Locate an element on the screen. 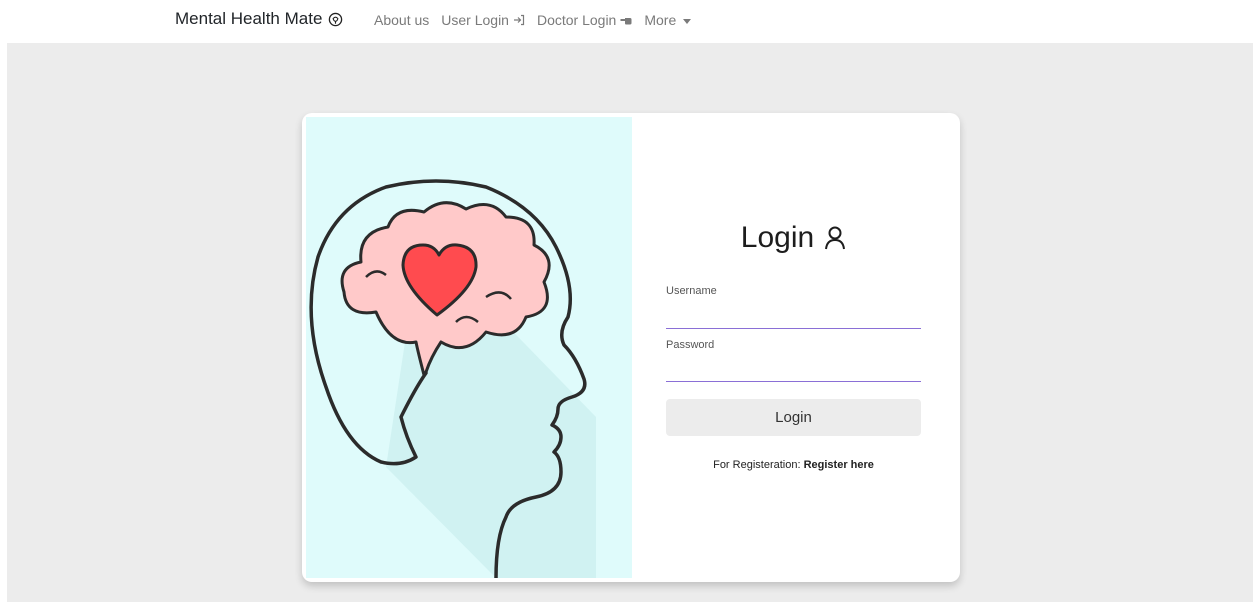 This screenshot has height=602, width=1253. nav-more-label: More is located at coordinates (660, 20).